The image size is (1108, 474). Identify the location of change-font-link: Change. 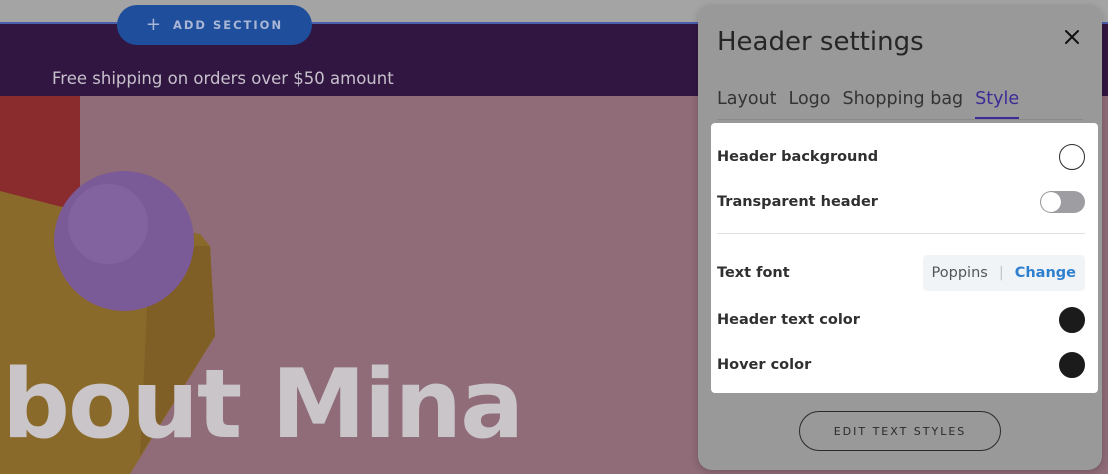
(1045, 273).